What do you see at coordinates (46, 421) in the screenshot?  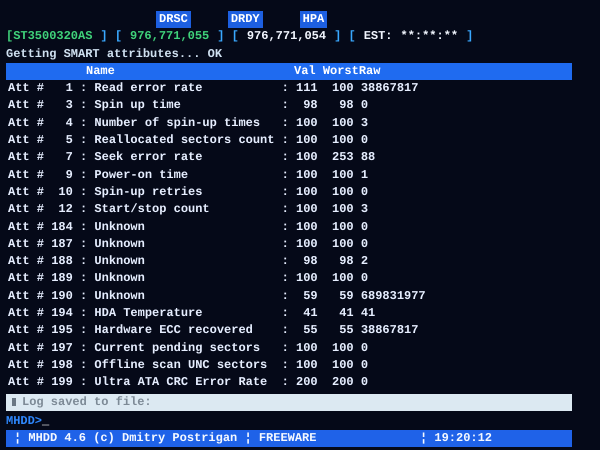 I see `text-cursor: _` at bounding box center [46, 421].